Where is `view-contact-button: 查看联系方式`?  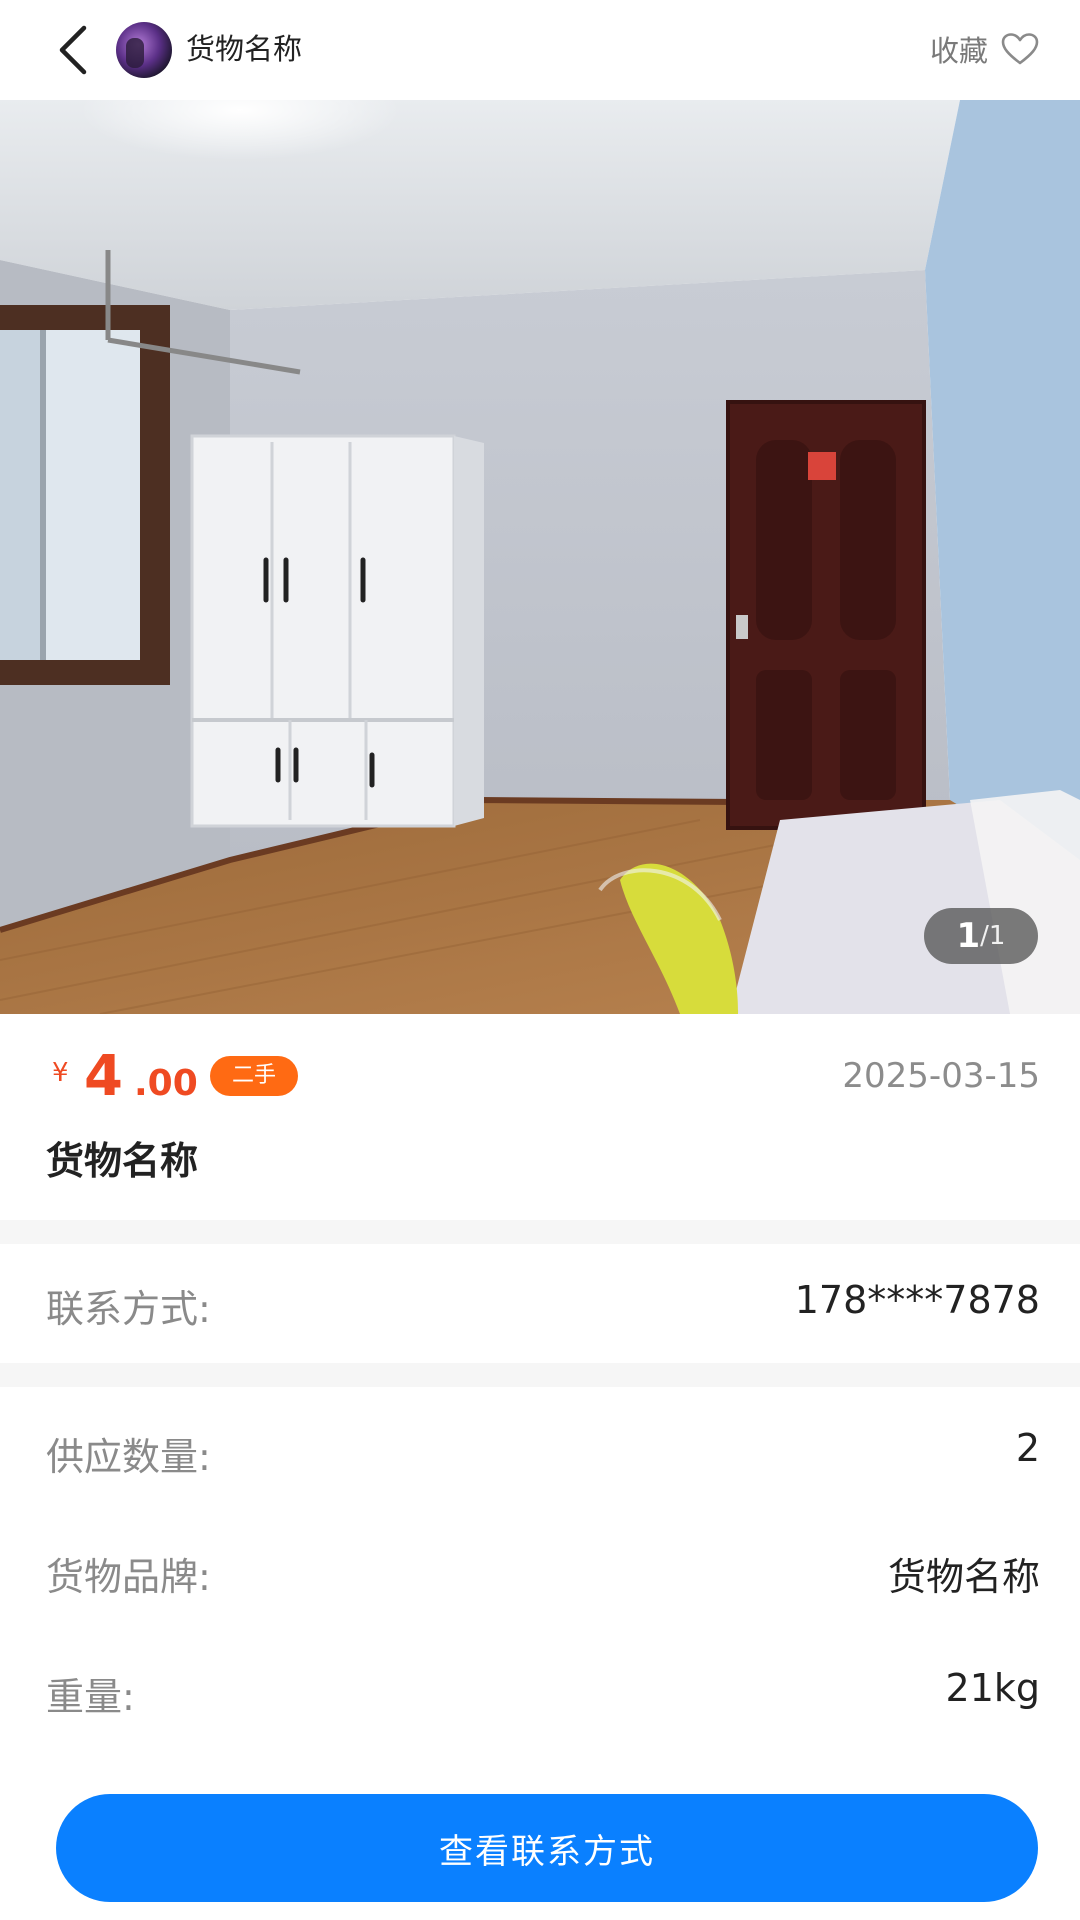 view-contact-button: 查看联系方式 is located at coordinates (547, 1848).